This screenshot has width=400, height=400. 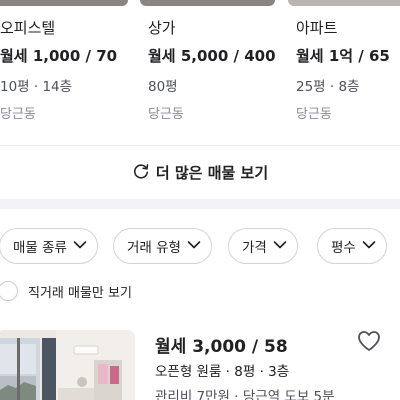 I want to click on filter-chip-label: 평수, so click(x=343, y=248).